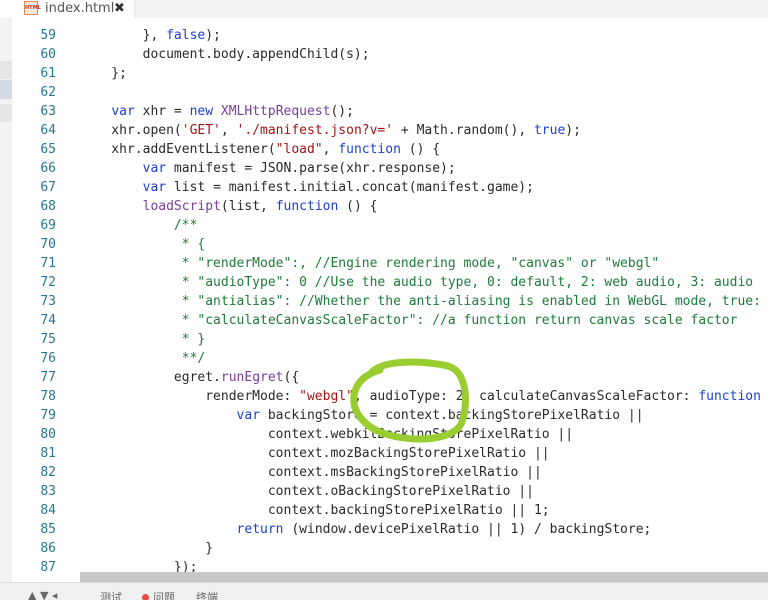 The image size is (768, 600). What do you see at coordinates (48, 415) in the screenshot?
I see `line-number: 79` at bounding box center [48, 415].